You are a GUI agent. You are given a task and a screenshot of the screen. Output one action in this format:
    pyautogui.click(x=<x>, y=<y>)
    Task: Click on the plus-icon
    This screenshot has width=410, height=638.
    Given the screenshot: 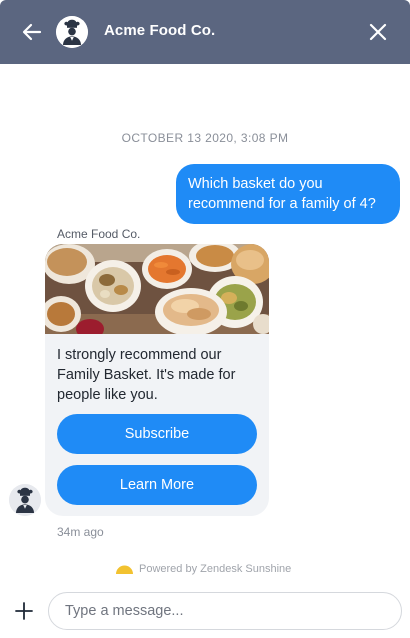 What is the action you would take?
    pyautogui.click(x=24, y=611)
    